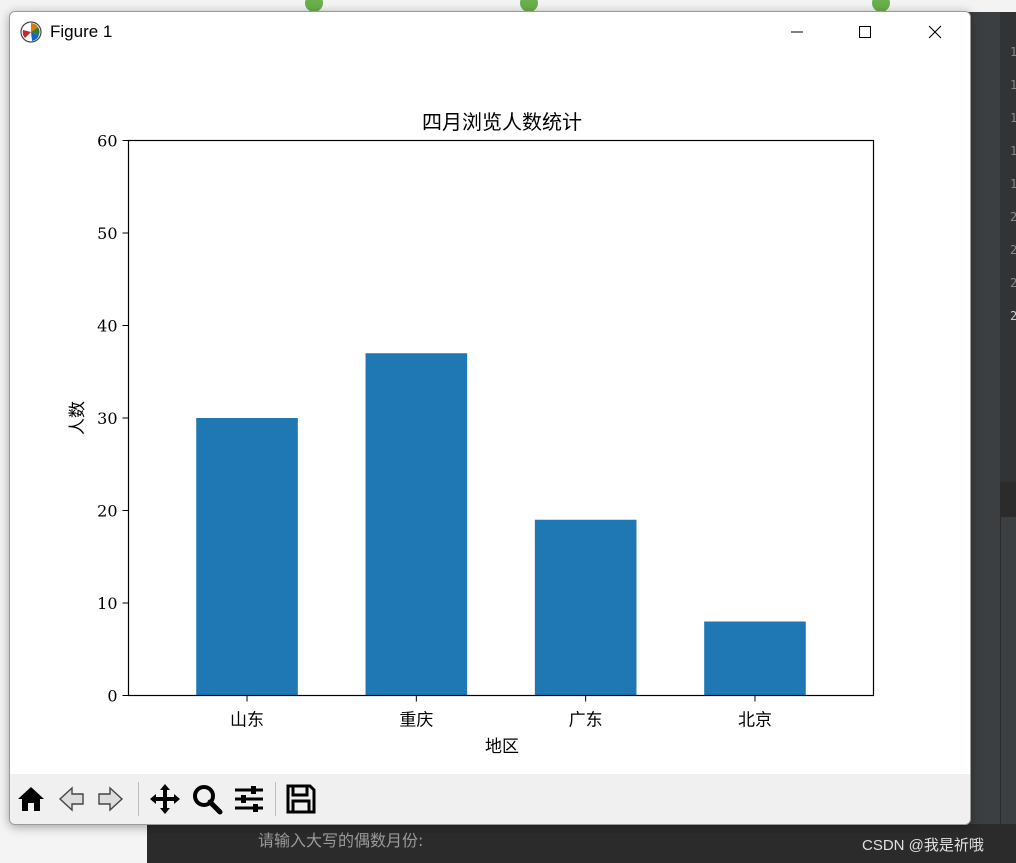 The height and width of the screenshot is (863, 1016). Describe the element at coordinates (341, 840) in the screenshot. I see `console-prompt: 请输入大写的偶数月份:` at that location.